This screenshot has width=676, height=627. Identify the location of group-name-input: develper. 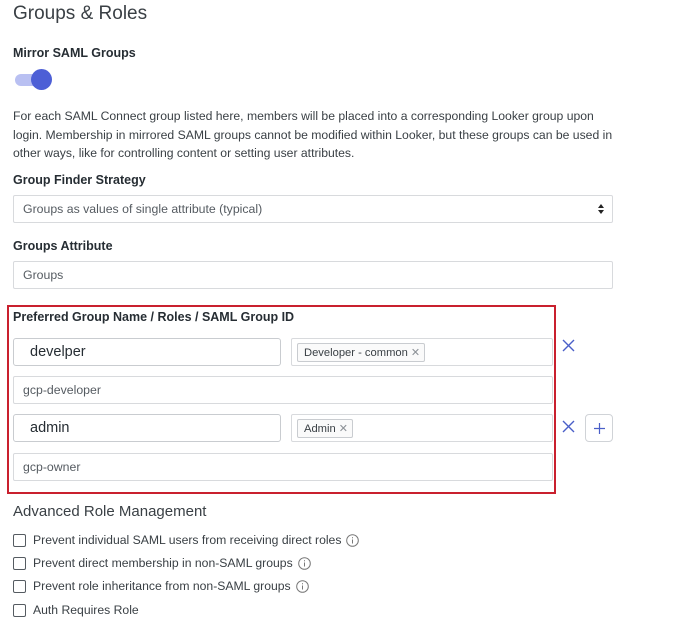
(147, 352).